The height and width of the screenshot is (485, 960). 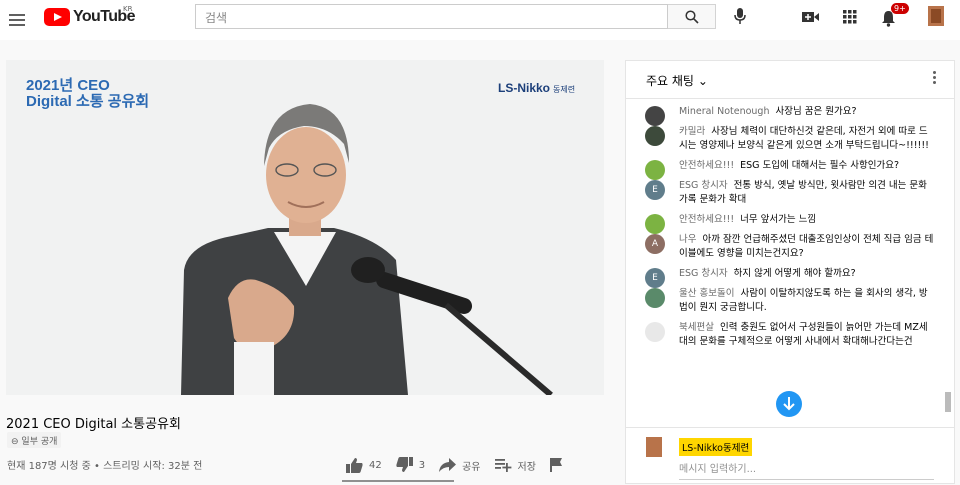 I want to click on save-button: 저장, so click(x=515, y=465).